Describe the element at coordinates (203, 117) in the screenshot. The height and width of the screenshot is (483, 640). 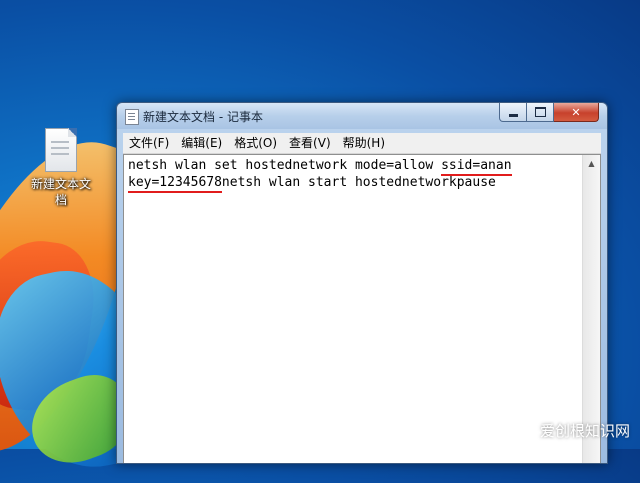
I see `window-title: 新建文本文档 - 记事本` at that location.